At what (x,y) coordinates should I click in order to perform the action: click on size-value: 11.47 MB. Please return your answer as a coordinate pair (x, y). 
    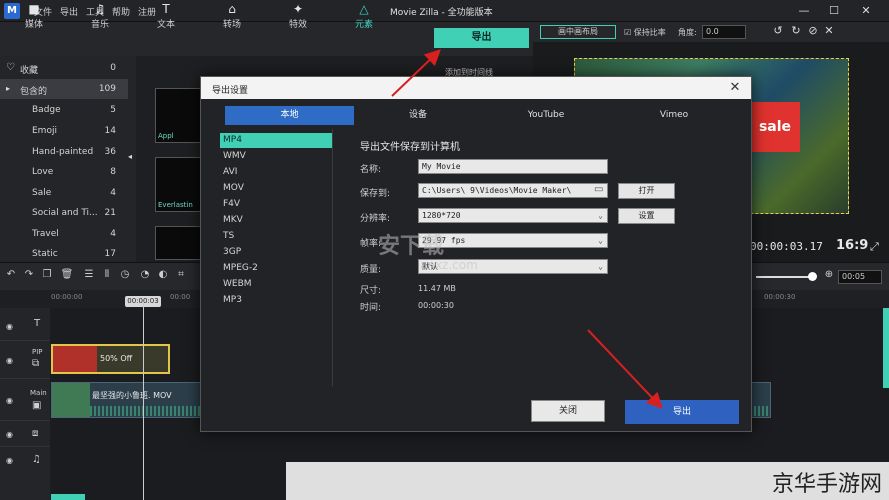
    Looking at the image, I should click on (437, 288).